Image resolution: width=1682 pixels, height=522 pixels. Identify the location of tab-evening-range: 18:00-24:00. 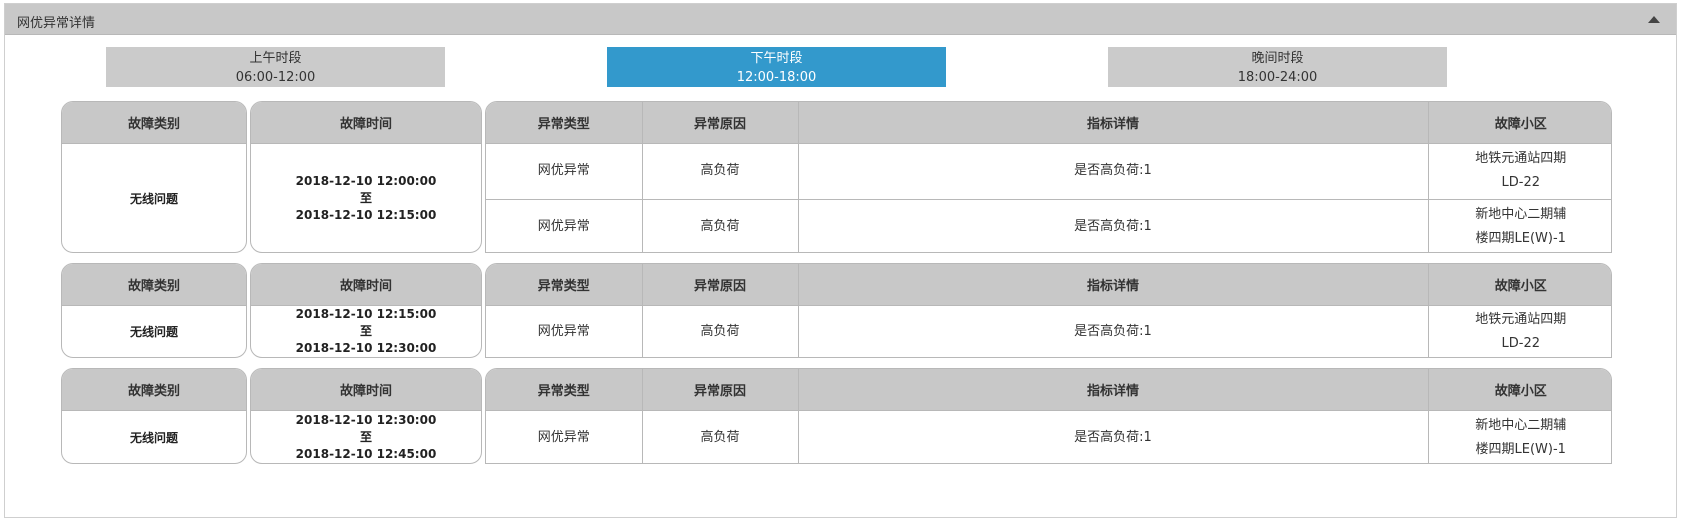
(1277, 77).